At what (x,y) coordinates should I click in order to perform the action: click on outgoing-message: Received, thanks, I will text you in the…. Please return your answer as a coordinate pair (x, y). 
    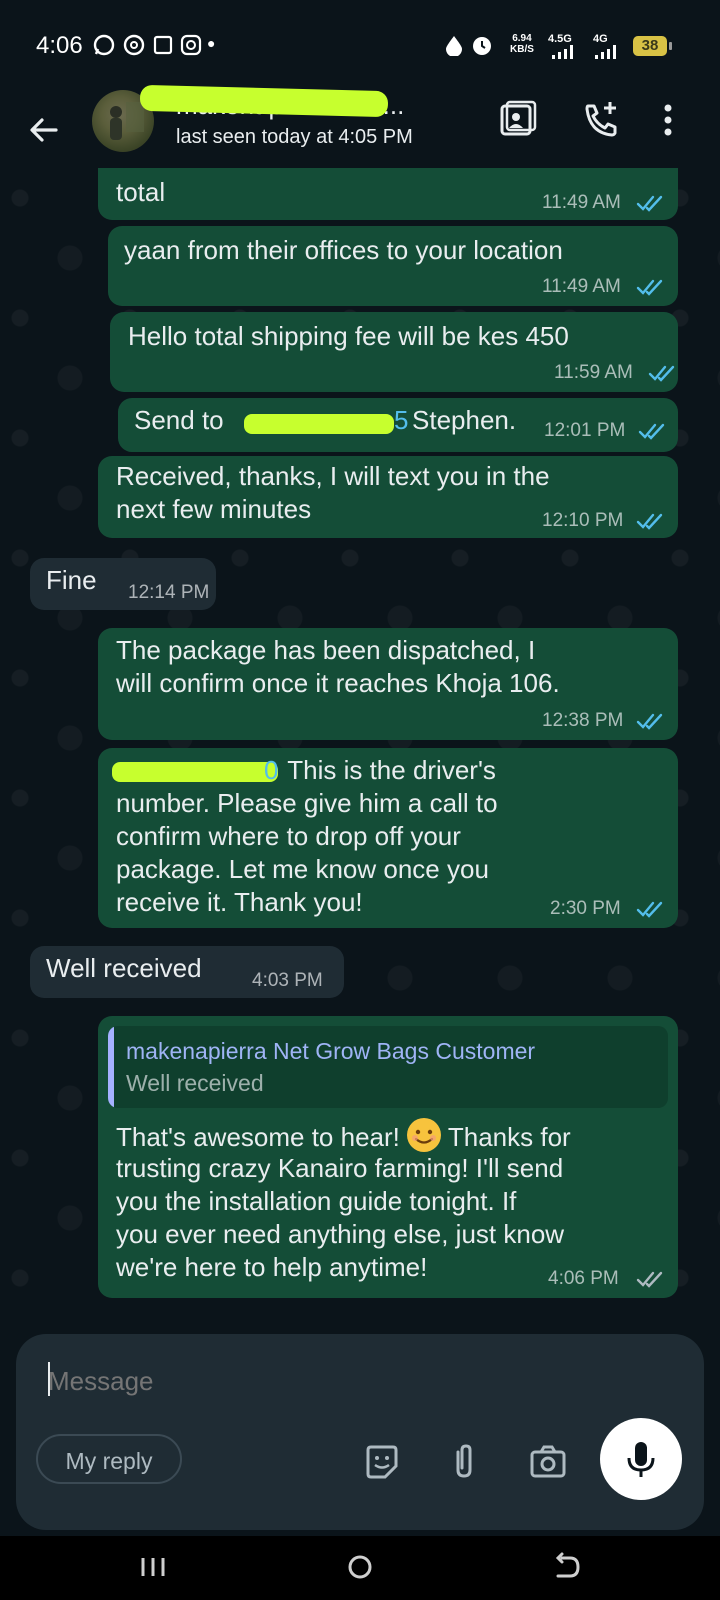
    Looking at the image, I should click on (388, 497).